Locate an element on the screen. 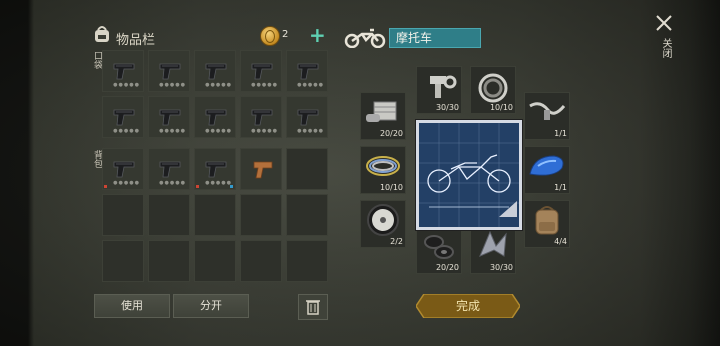  part-slot-wheel: 2/2 is located at coordinates (383, 224).